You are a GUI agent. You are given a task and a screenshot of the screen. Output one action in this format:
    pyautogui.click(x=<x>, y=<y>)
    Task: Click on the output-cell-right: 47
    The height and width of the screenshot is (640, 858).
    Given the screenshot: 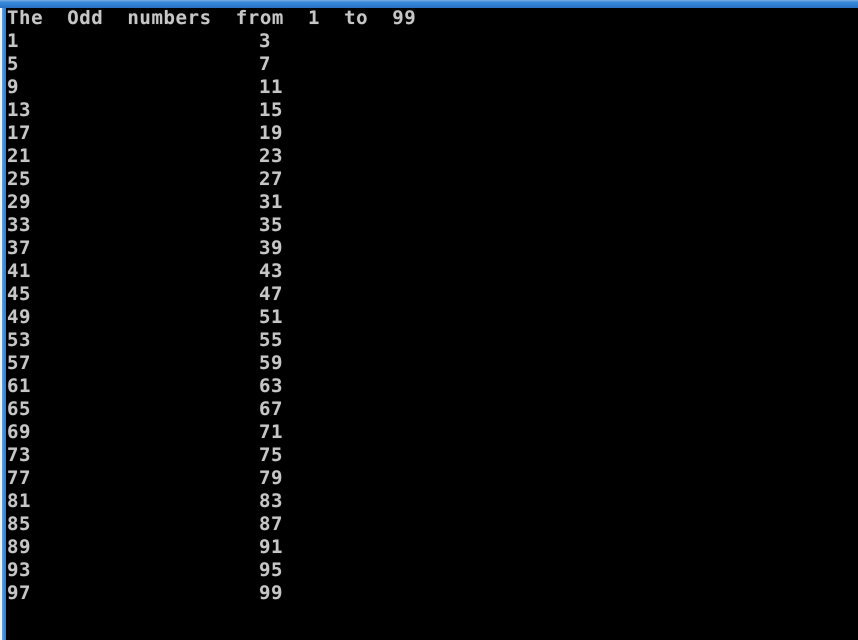 What is the action you would take?
    pyautogui.click(x=271, y=294)
    